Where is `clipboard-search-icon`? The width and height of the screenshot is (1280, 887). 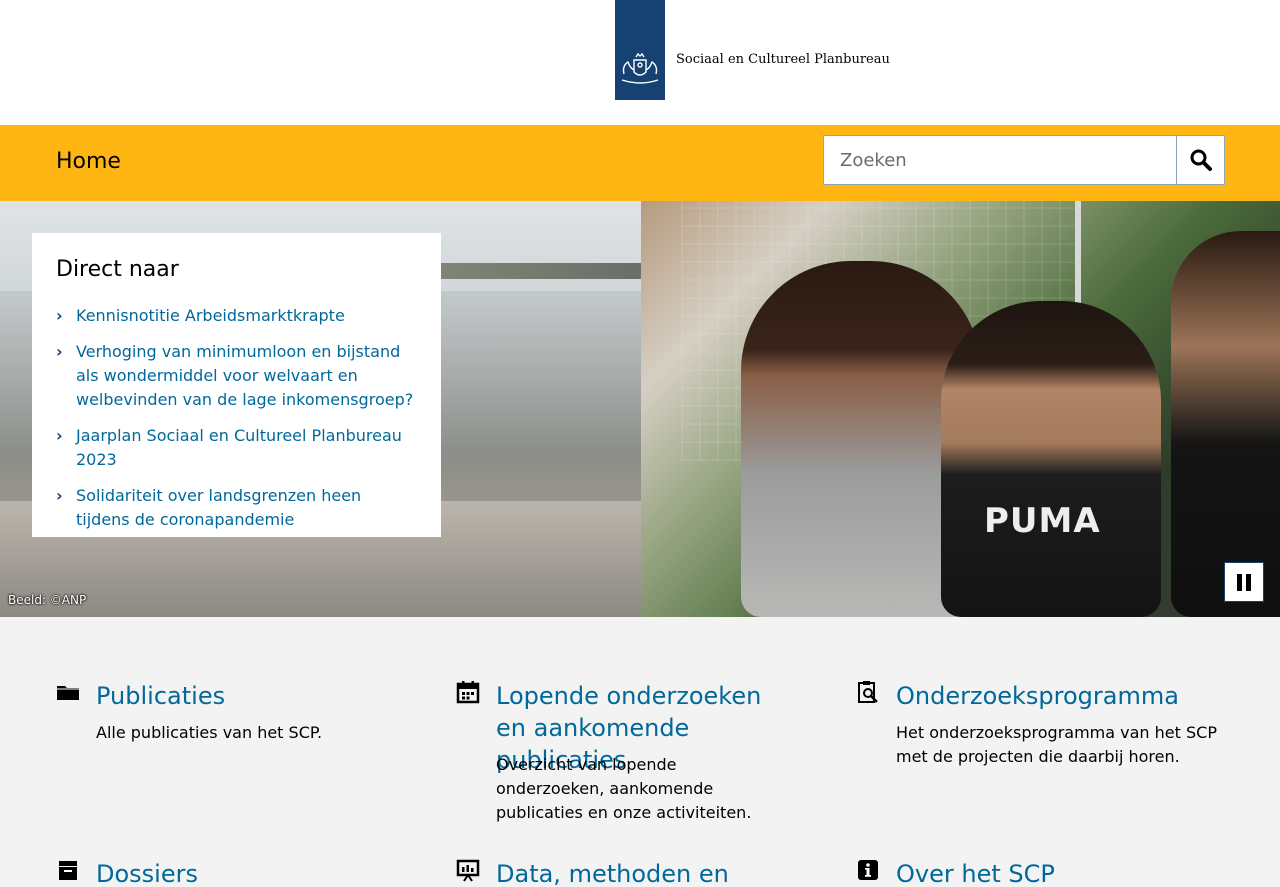
clipboard-search-icon is located at coordinates (868, 692).